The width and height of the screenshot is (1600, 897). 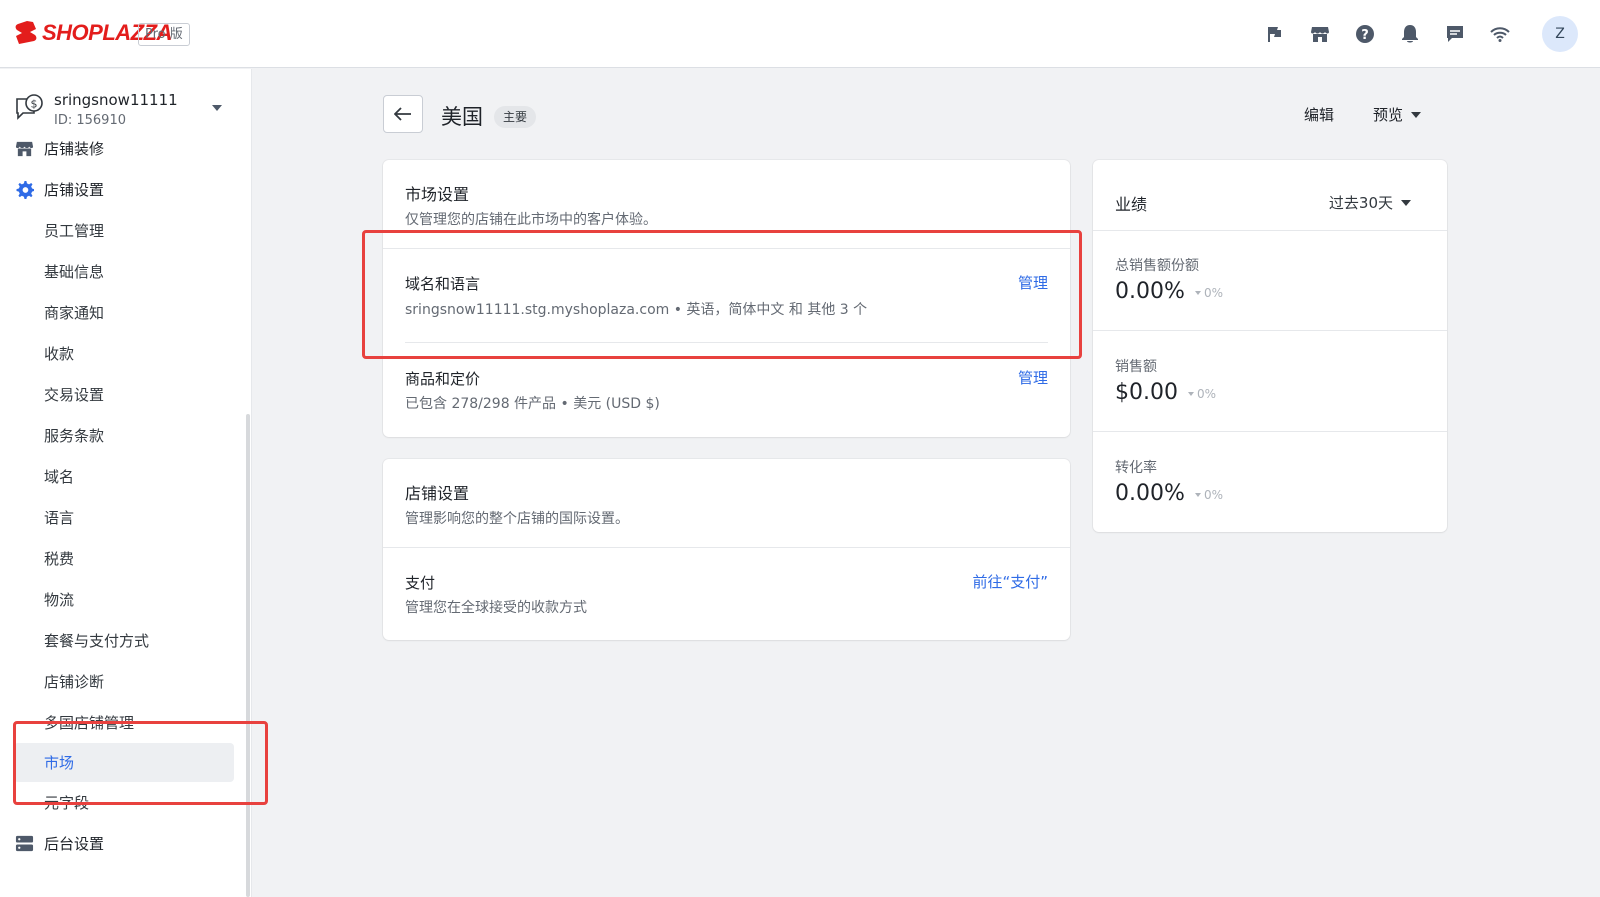 I want to click on products-pricing-title: 商品和定价, so click(x=443, y=379).